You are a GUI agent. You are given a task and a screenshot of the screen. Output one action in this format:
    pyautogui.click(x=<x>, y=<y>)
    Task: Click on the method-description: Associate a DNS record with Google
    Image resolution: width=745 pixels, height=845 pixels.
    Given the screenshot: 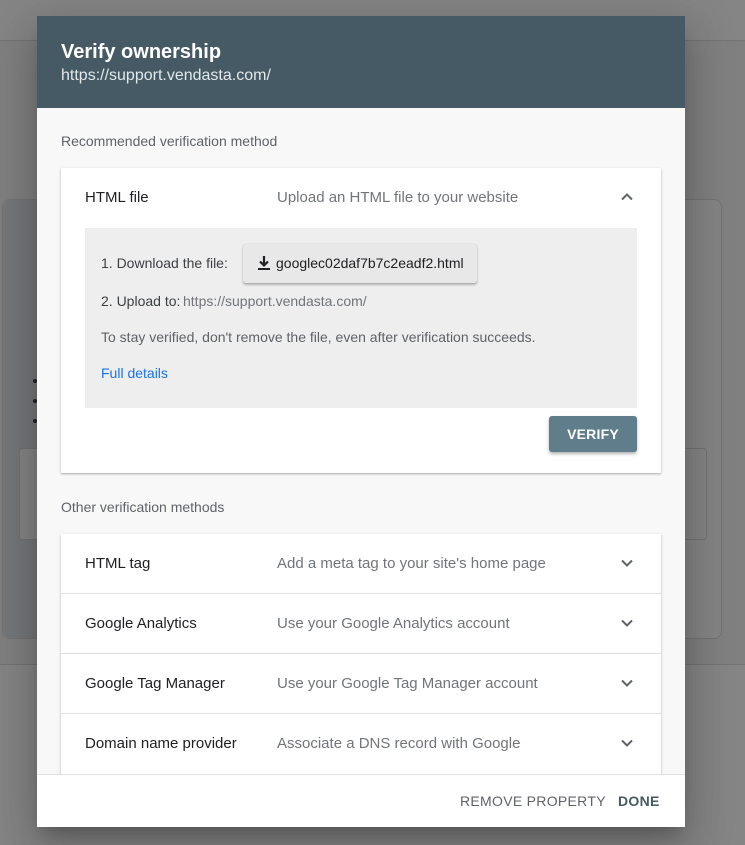 What is the action you would take?
    pyautogui.click(x=399, y=743)
    